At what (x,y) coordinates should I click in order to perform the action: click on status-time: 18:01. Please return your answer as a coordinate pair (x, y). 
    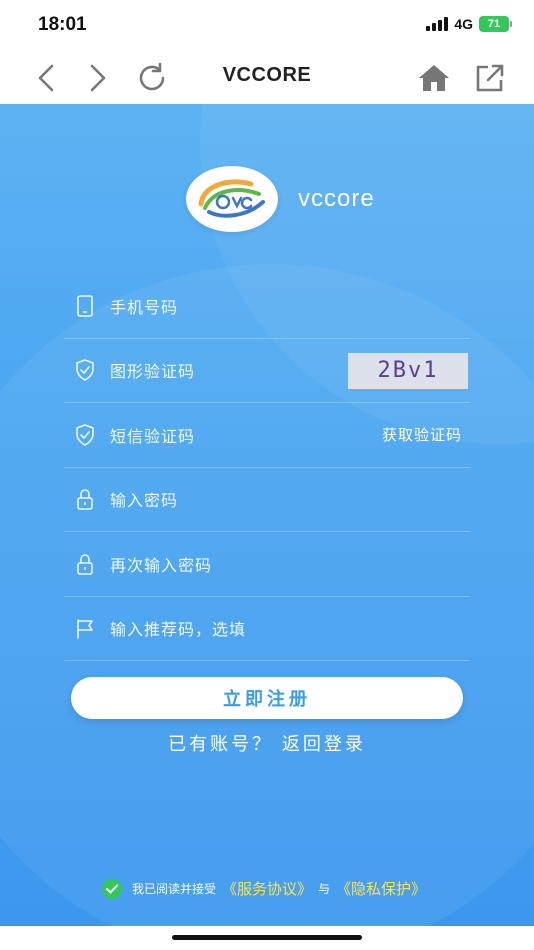
    Looking at the image, I should click on (62, 24).